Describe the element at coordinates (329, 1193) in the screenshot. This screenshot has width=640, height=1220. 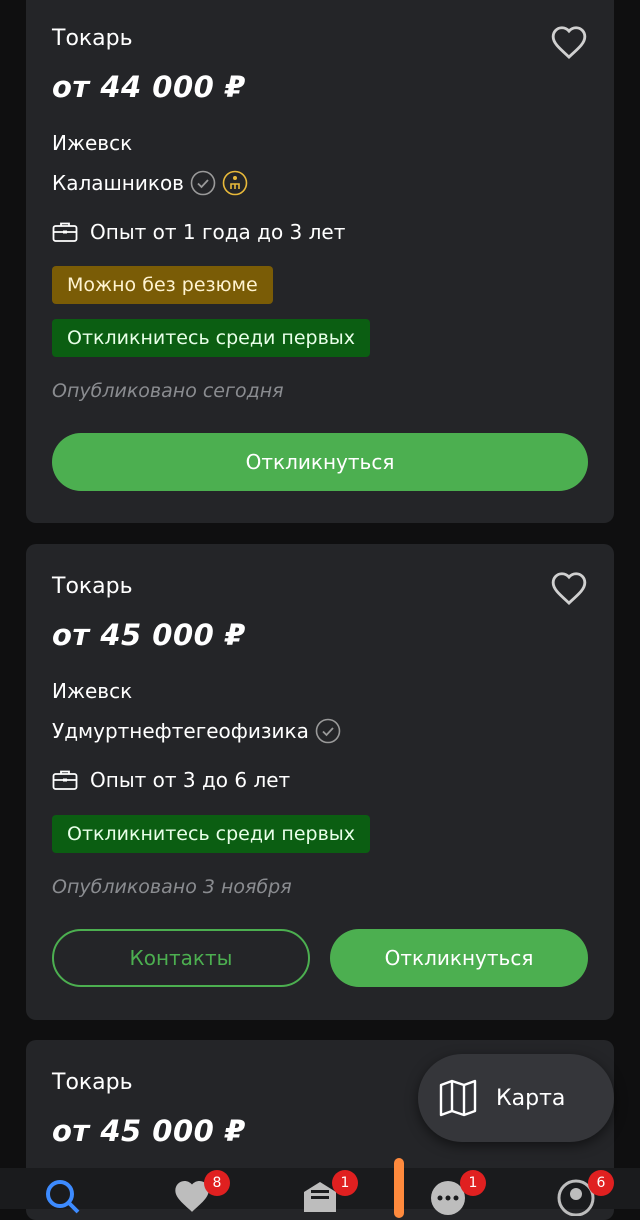
I see `nav-responses: 1` at that location.